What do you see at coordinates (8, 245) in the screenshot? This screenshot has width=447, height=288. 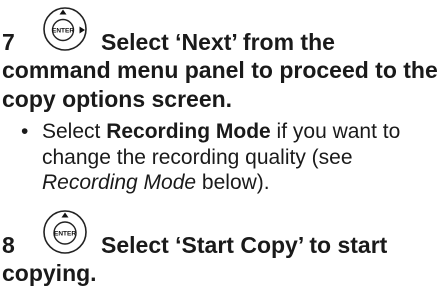 I see `step-8-number: 8` at bounding box center [8, 245].